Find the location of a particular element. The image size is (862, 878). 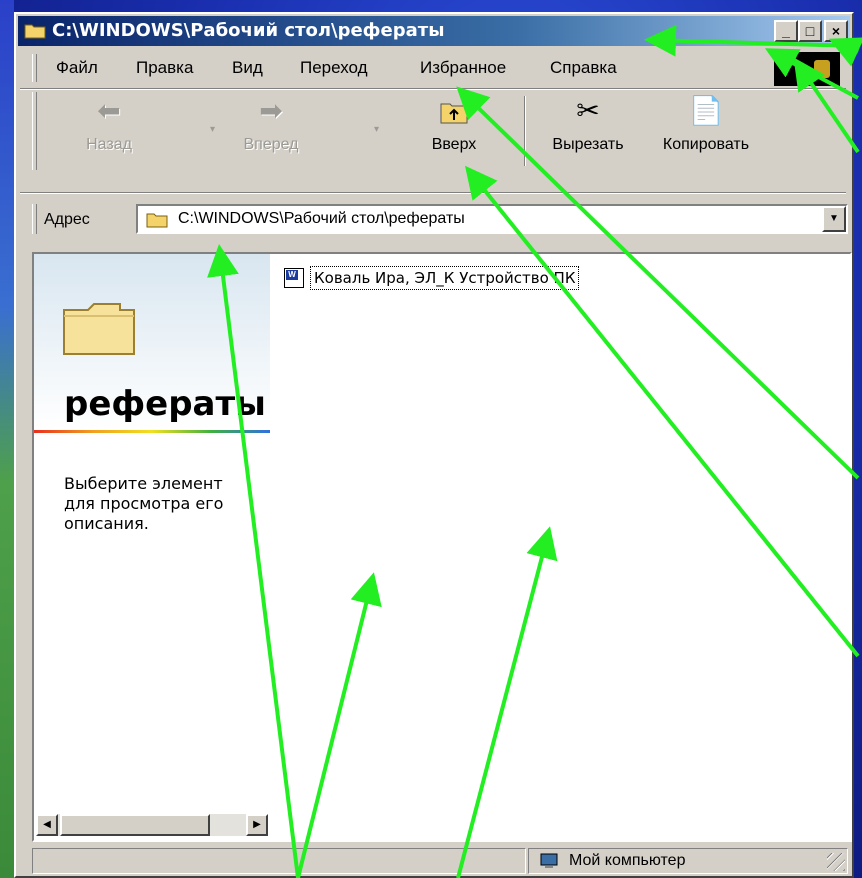

back-button: ⬅ Назад is located at coordinates (109, 124).